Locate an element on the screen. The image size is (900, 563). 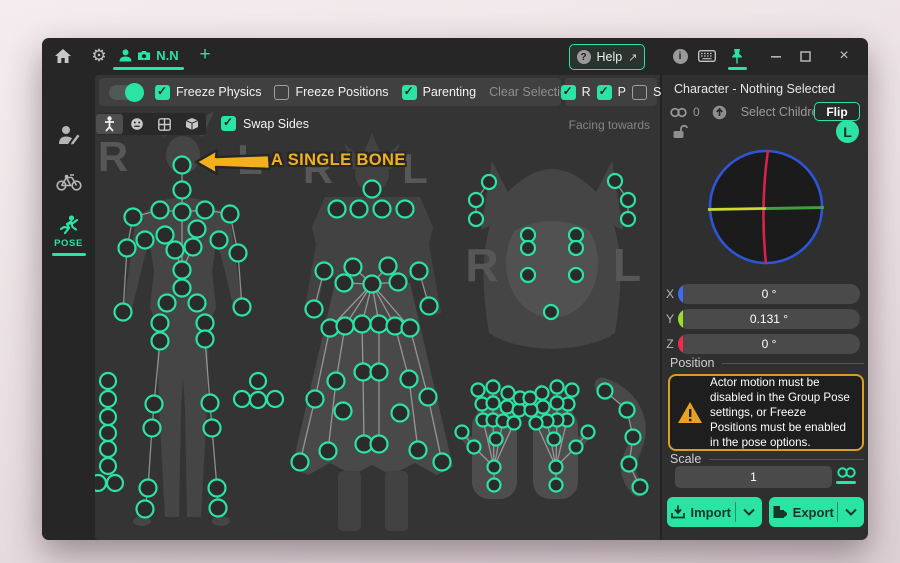
scale-link-toggle is located at coordinates (846, 475).